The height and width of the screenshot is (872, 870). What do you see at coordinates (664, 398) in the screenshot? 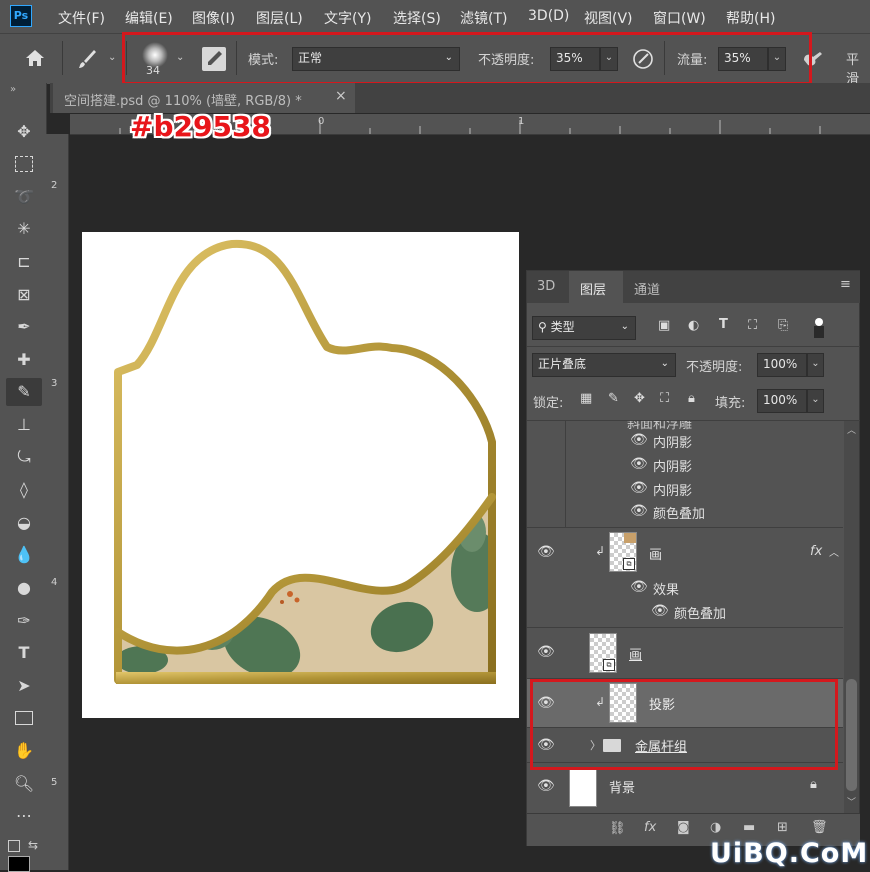
I see `lock-artboard-icon: ⛶` at bounding box center [664, 398].